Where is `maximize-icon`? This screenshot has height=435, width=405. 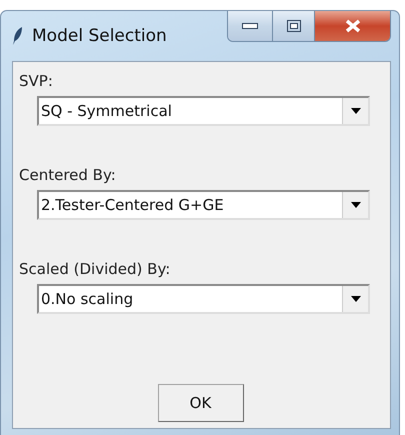 maximize-icon is located at coordinates (293, 26).